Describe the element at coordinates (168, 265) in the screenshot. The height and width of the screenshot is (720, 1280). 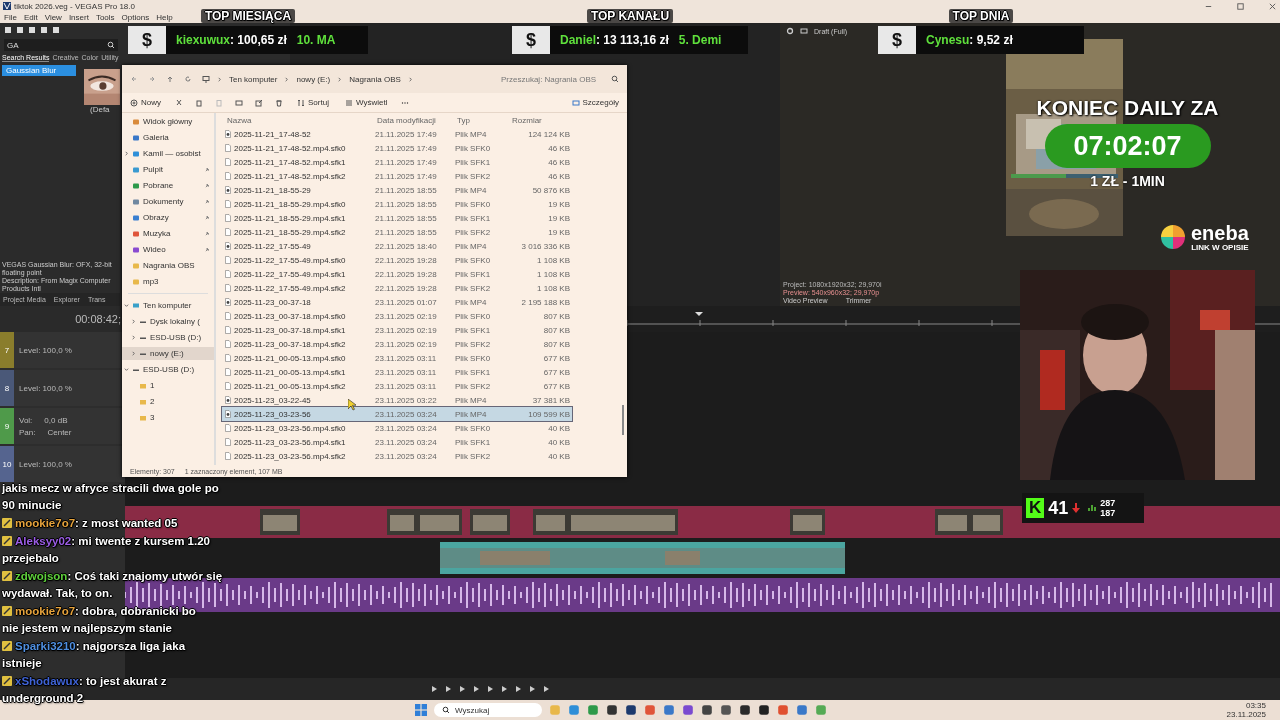
I see `nav-item: Nagrania OBS` at that location.